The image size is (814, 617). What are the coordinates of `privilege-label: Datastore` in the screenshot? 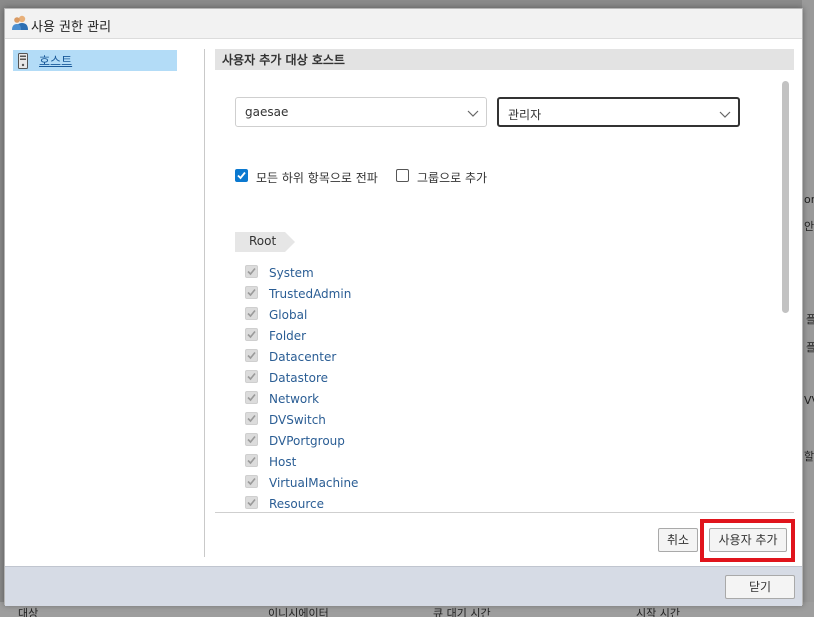 It's located at (299, 378).